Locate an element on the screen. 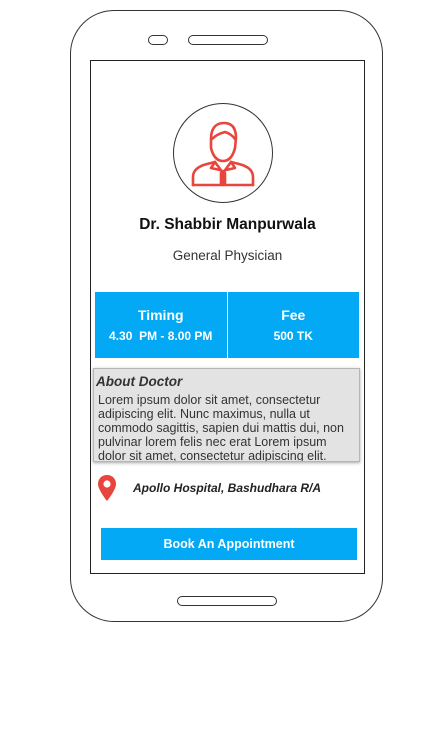 The height and width of the screenshot is (733, 435). home-button is located at coordinates (227, 601).